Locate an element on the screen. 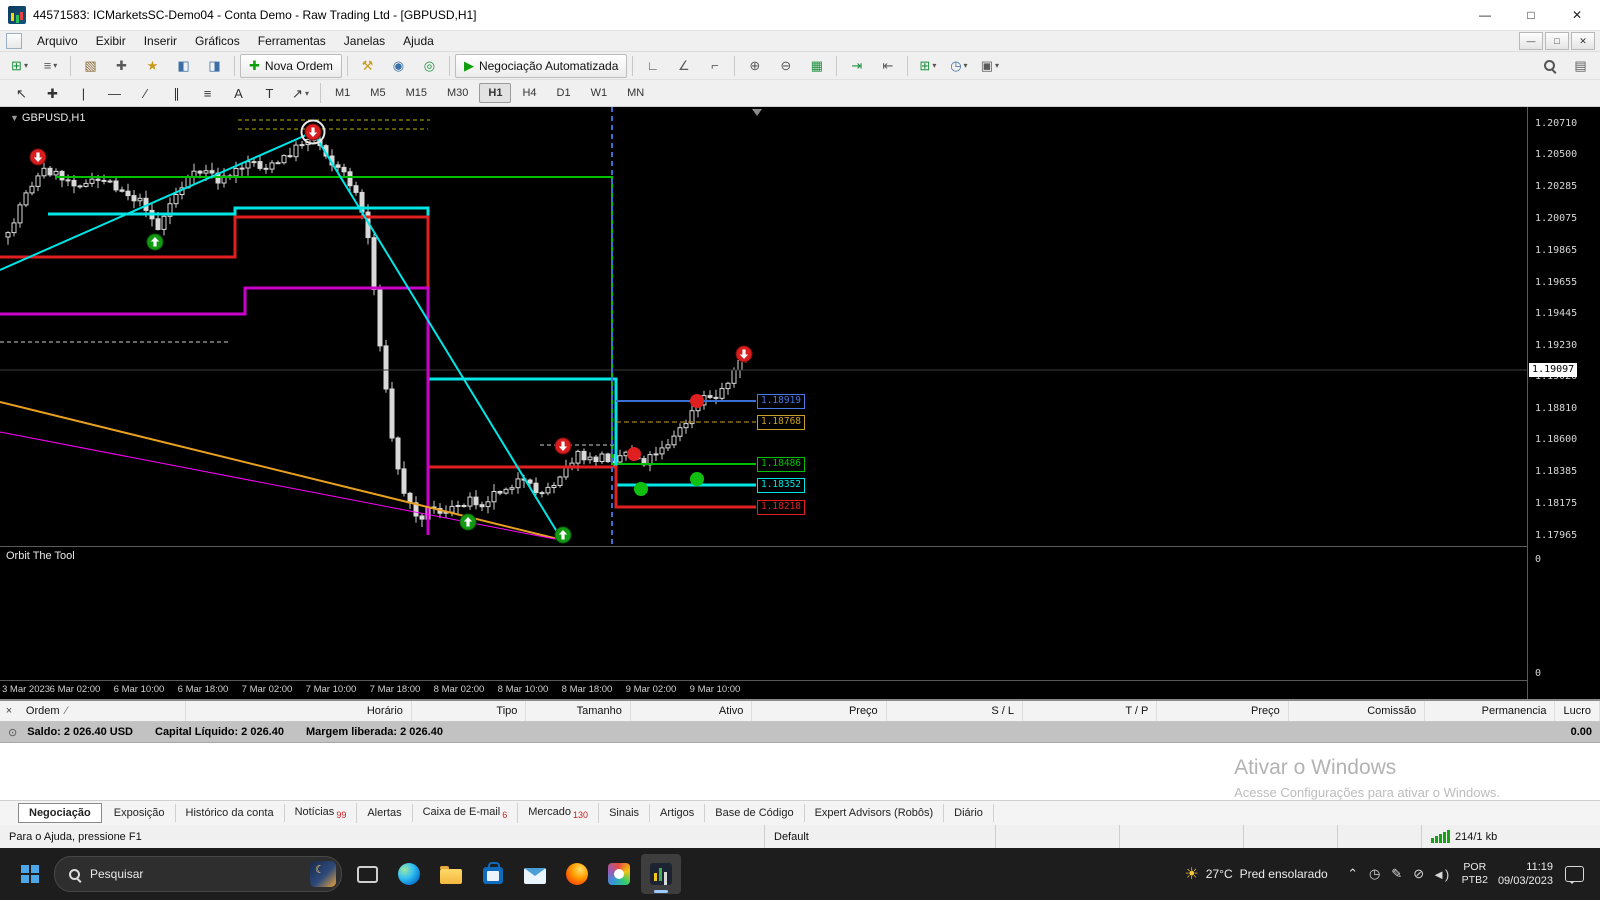  charts-layout-2-button: ∠ is located at coordinates (683, 66).